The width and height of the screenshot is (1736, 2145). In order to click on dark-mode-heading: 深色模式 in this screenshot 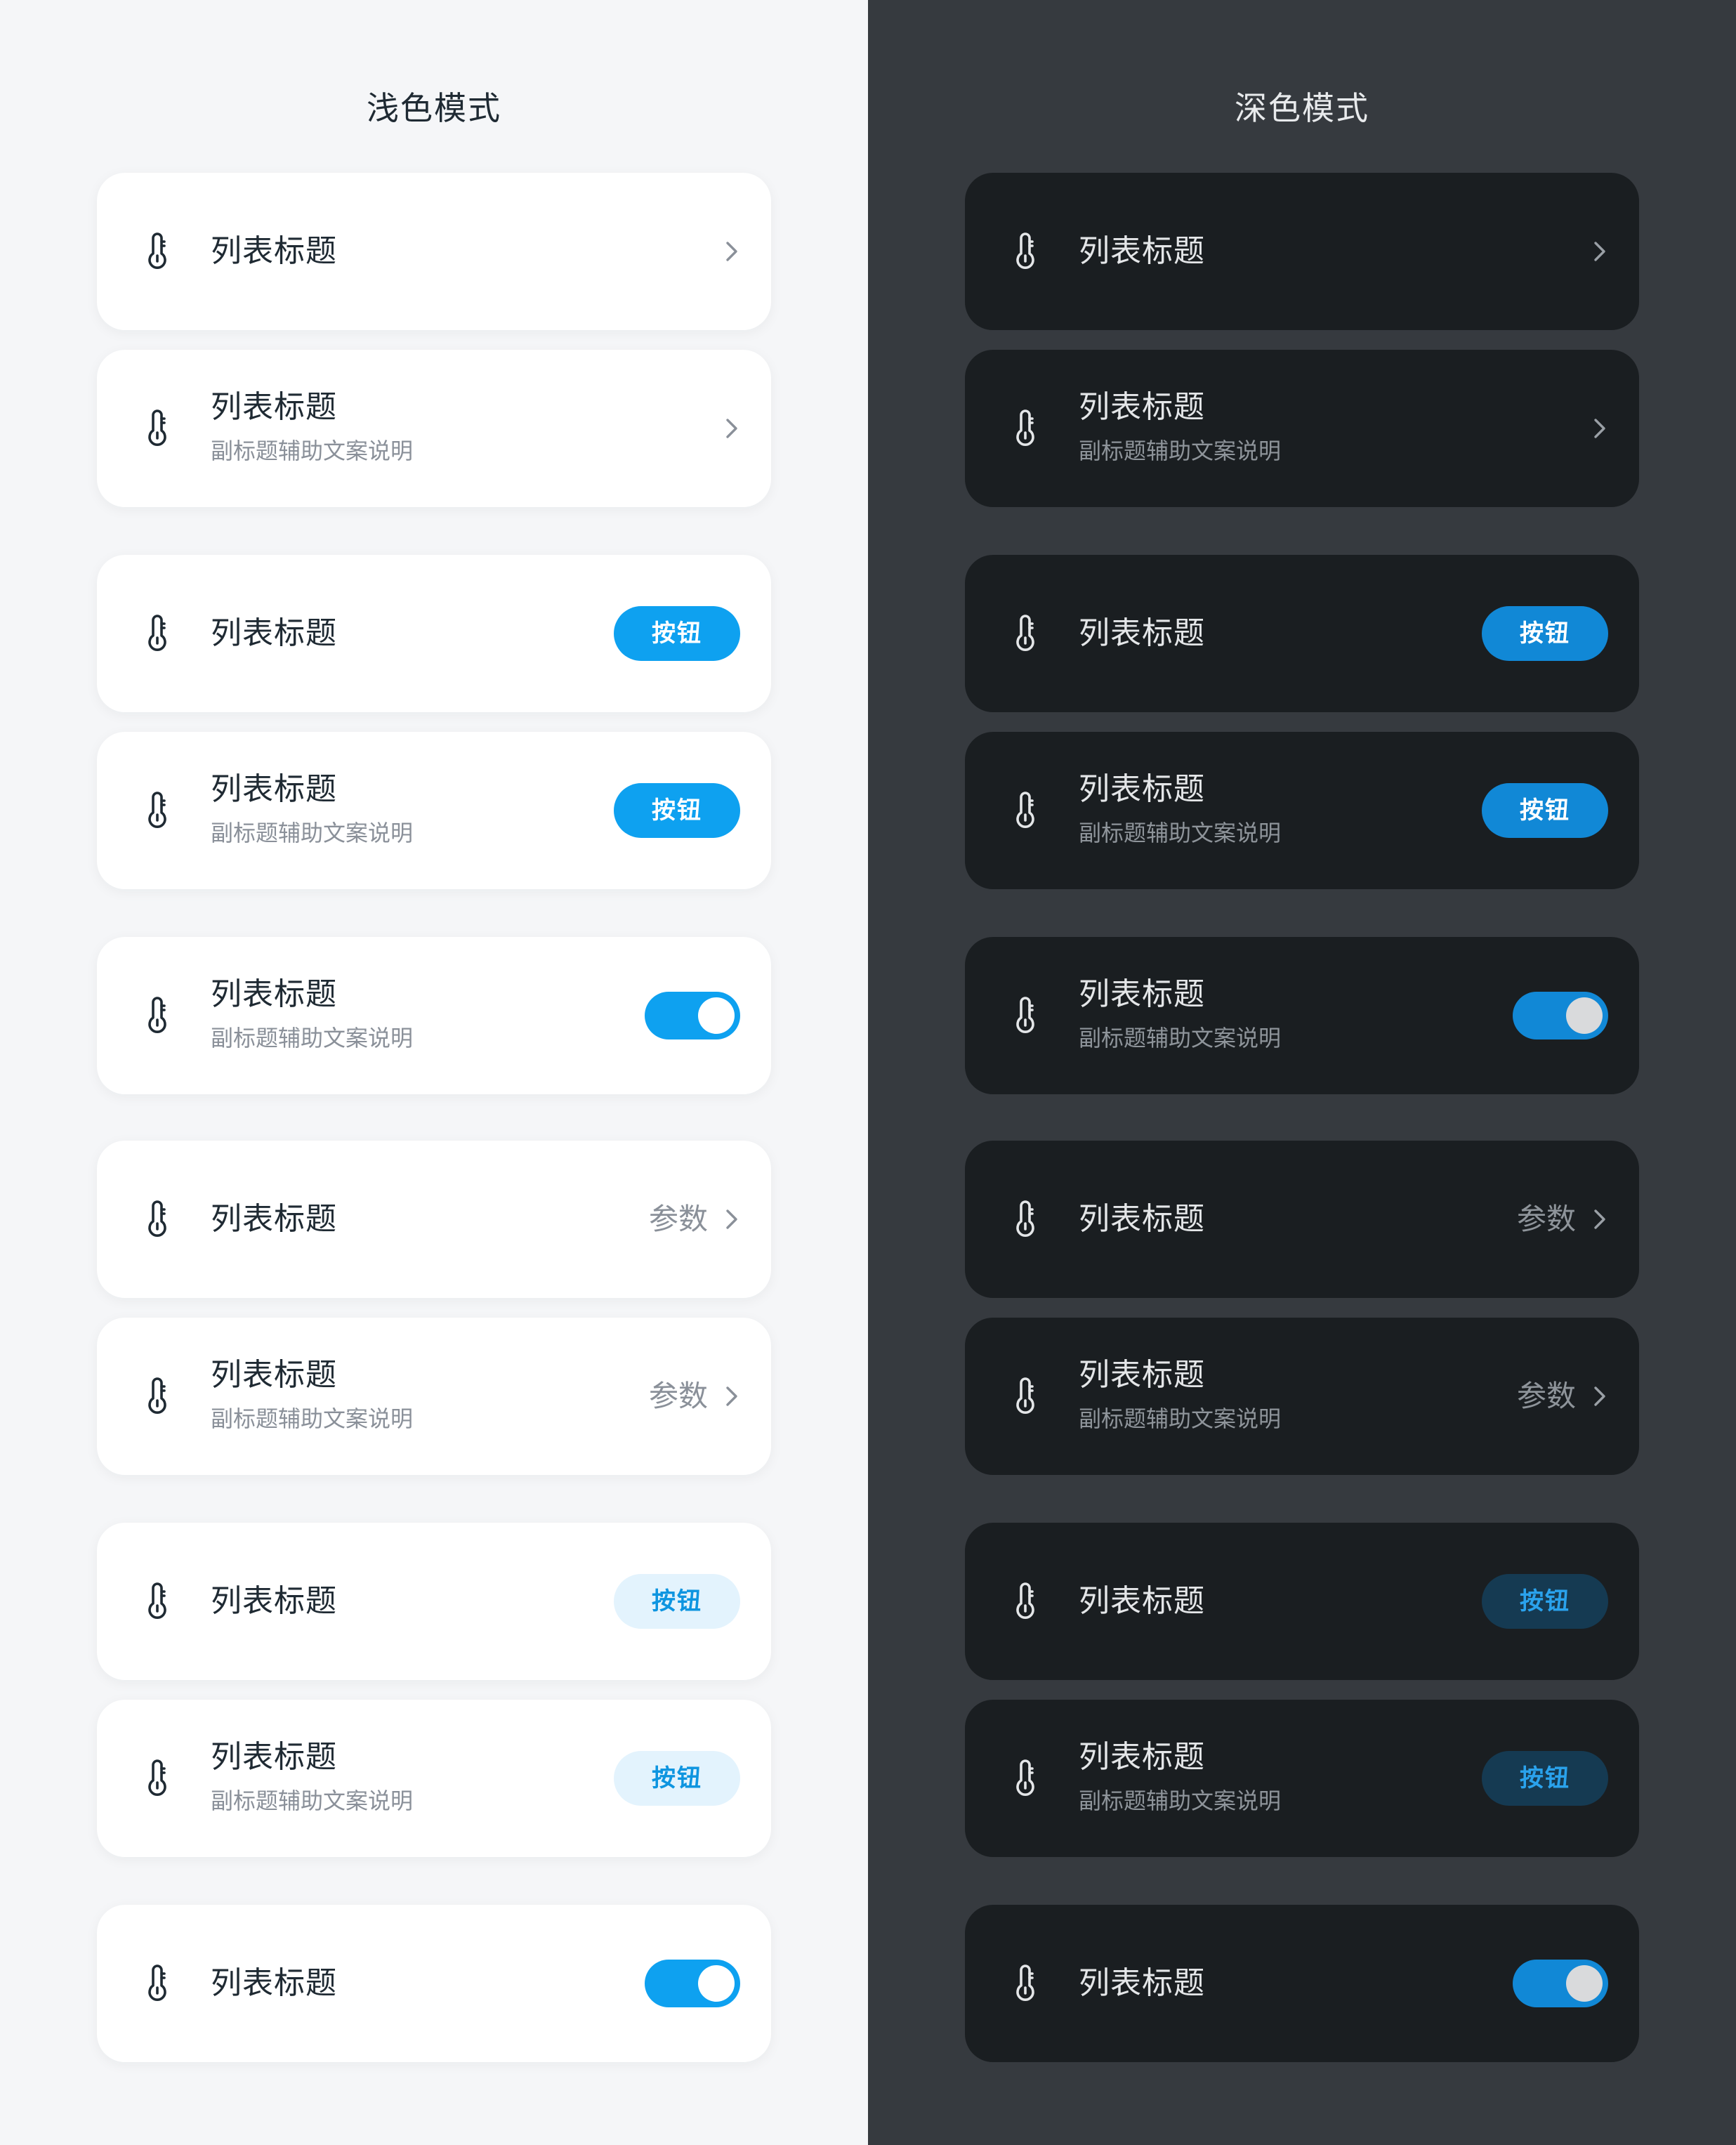, I will do `click(1302, 108)`.